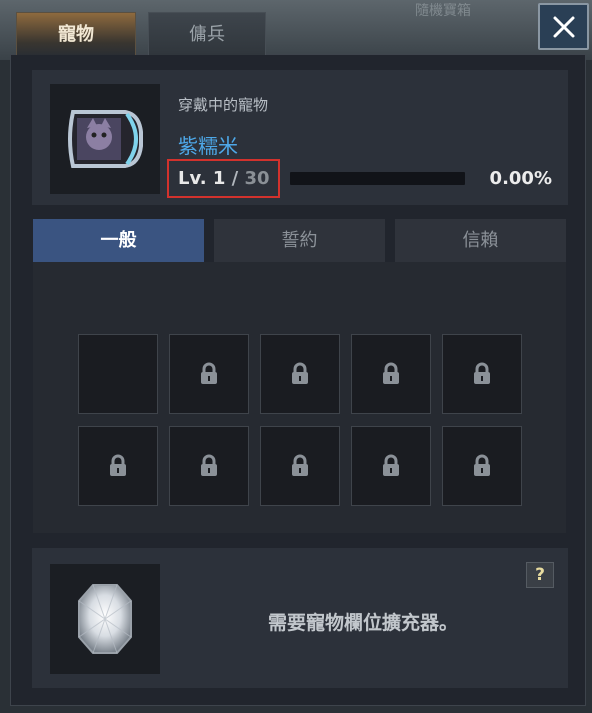  I want to click on exp-bar, so click(377, 178).